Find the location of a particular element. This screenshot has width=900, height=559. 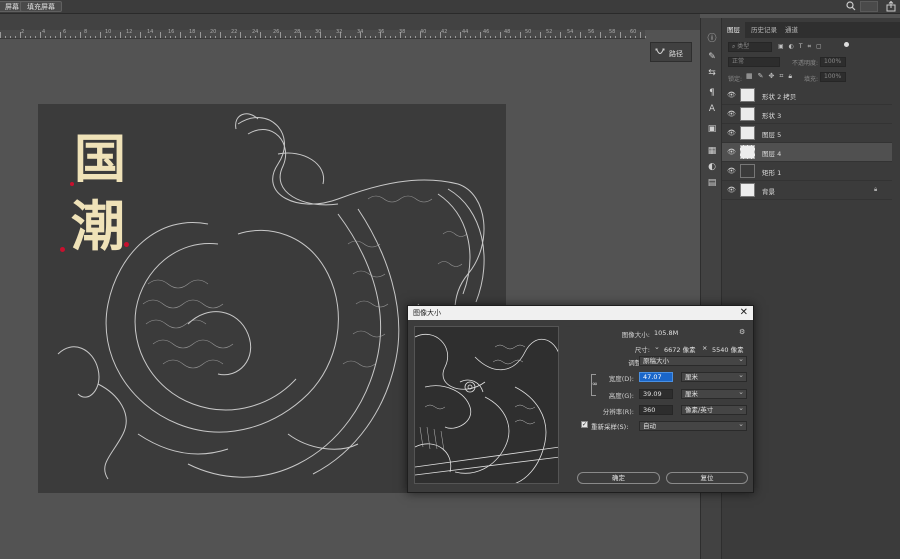

resolution-unit-select: 像素/英寸 is located at coordinates (714, 409).